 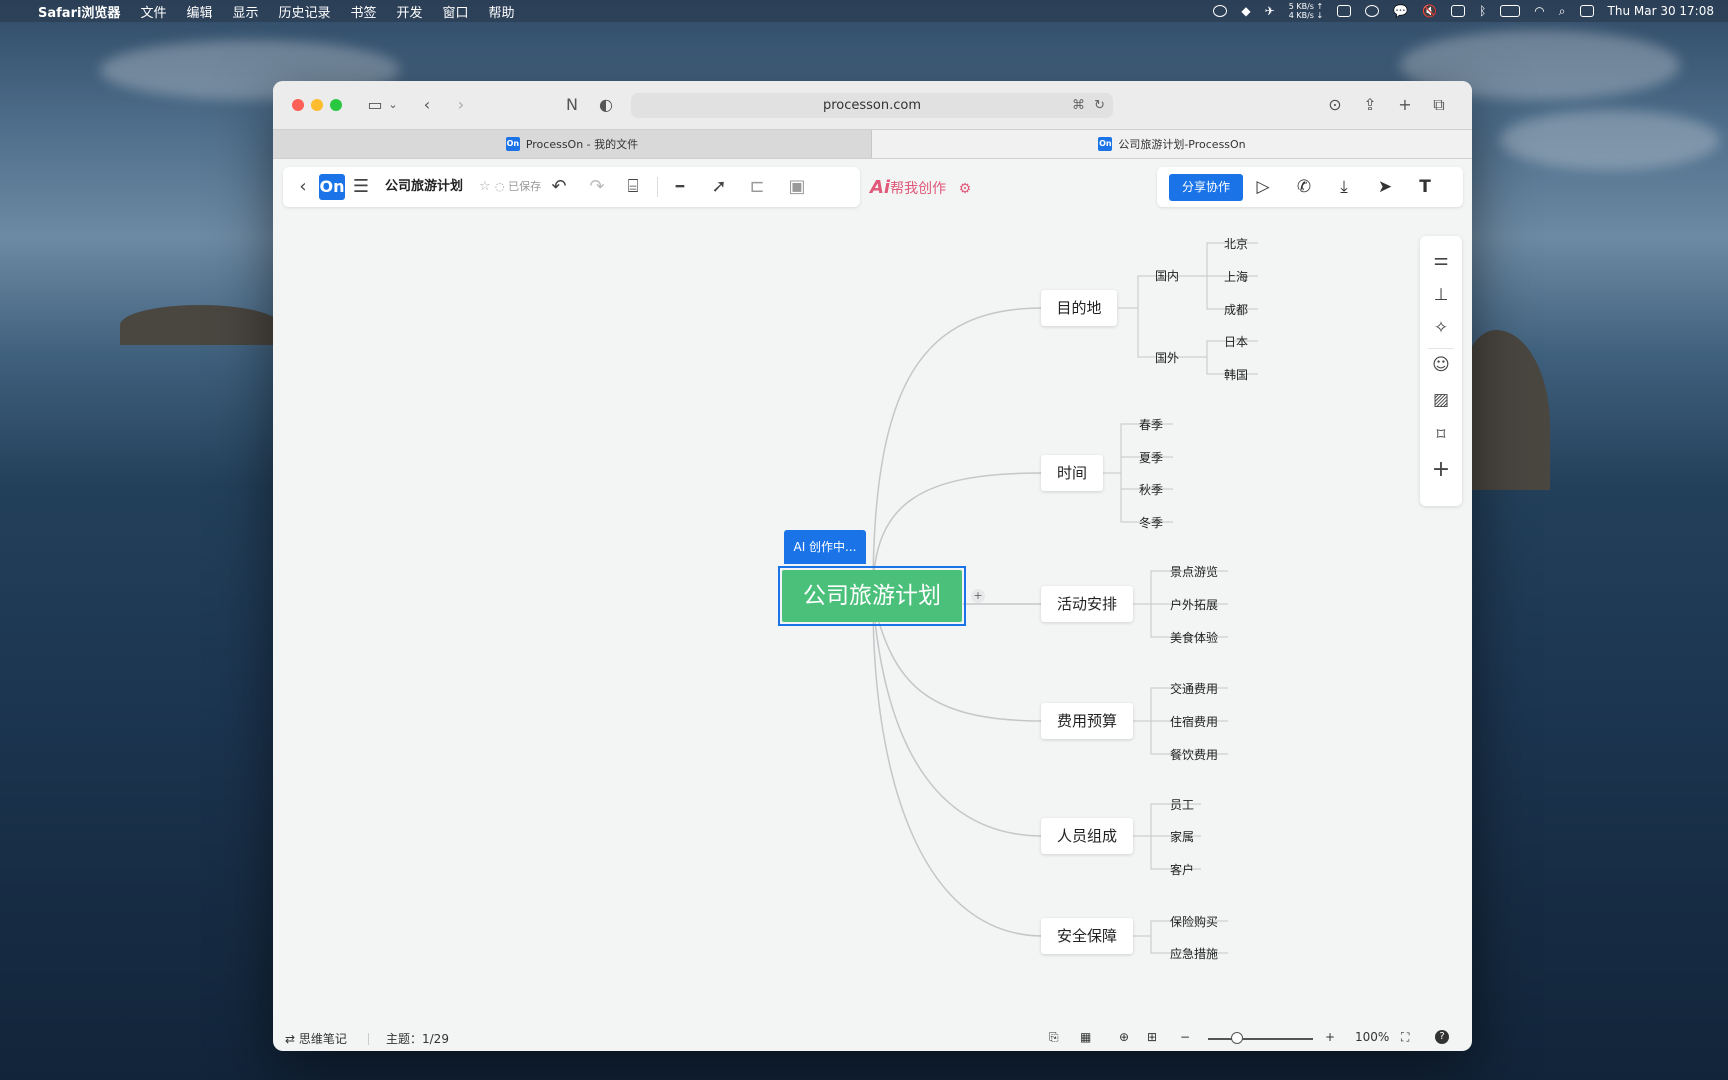 I want to click on control-center-icon, so click(x=1586, y=11).